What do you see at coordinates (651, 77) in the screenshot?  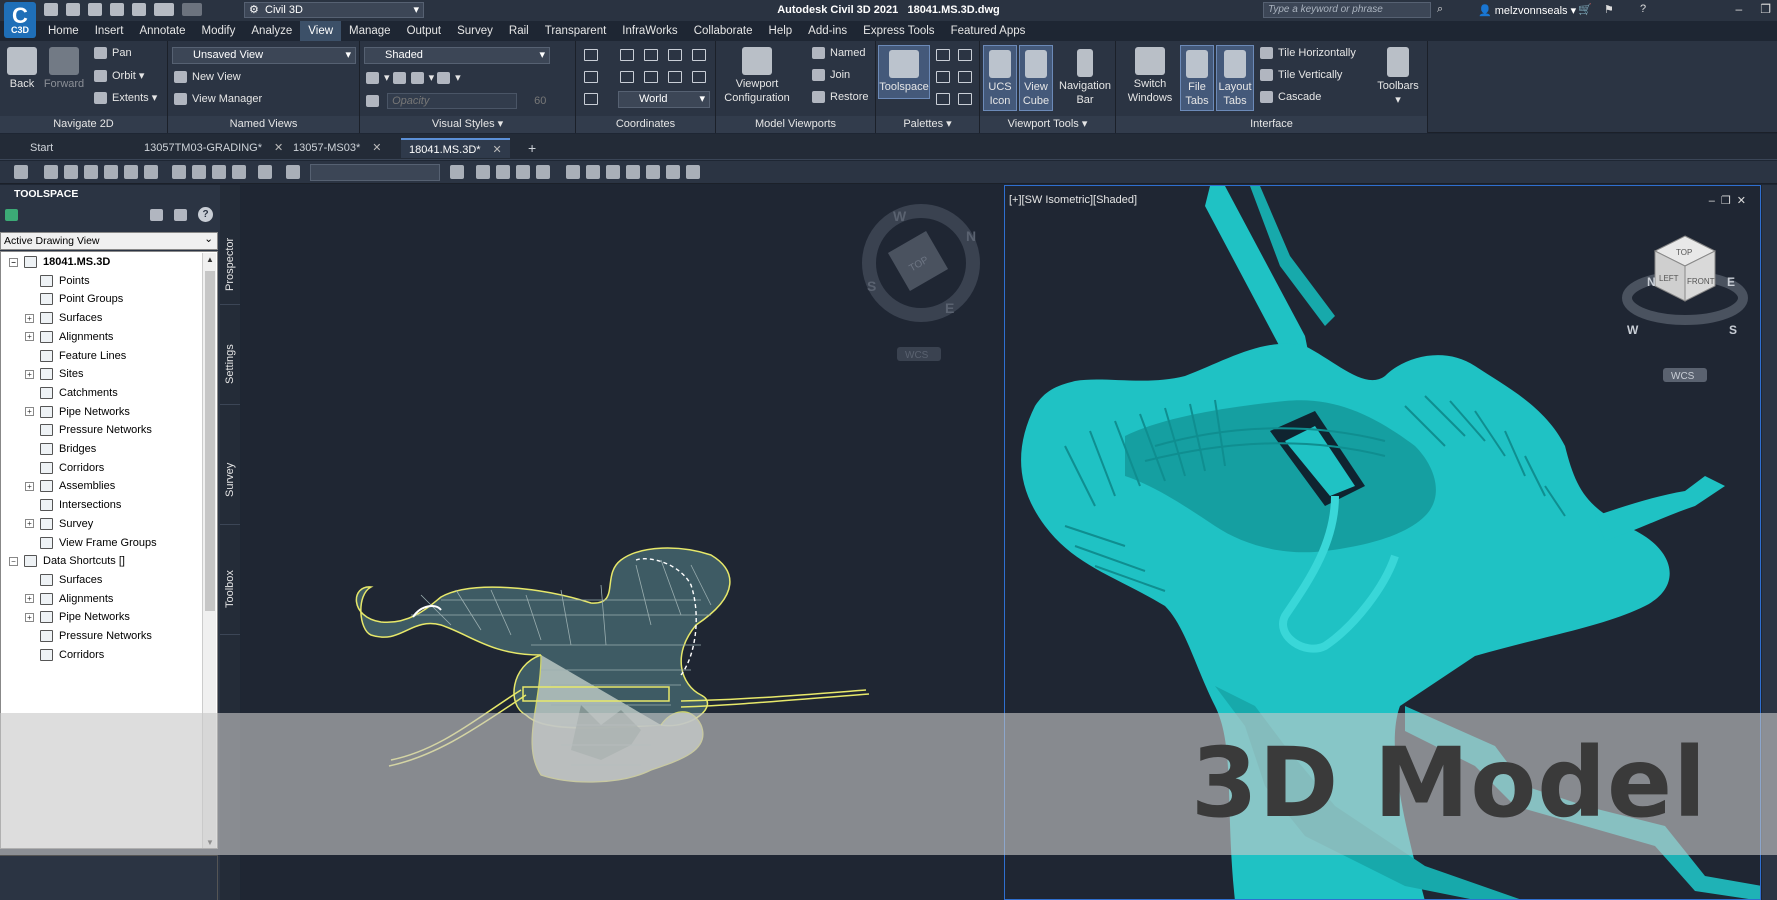 I see `ucs-x-icon` at bounding box center [651, 77].